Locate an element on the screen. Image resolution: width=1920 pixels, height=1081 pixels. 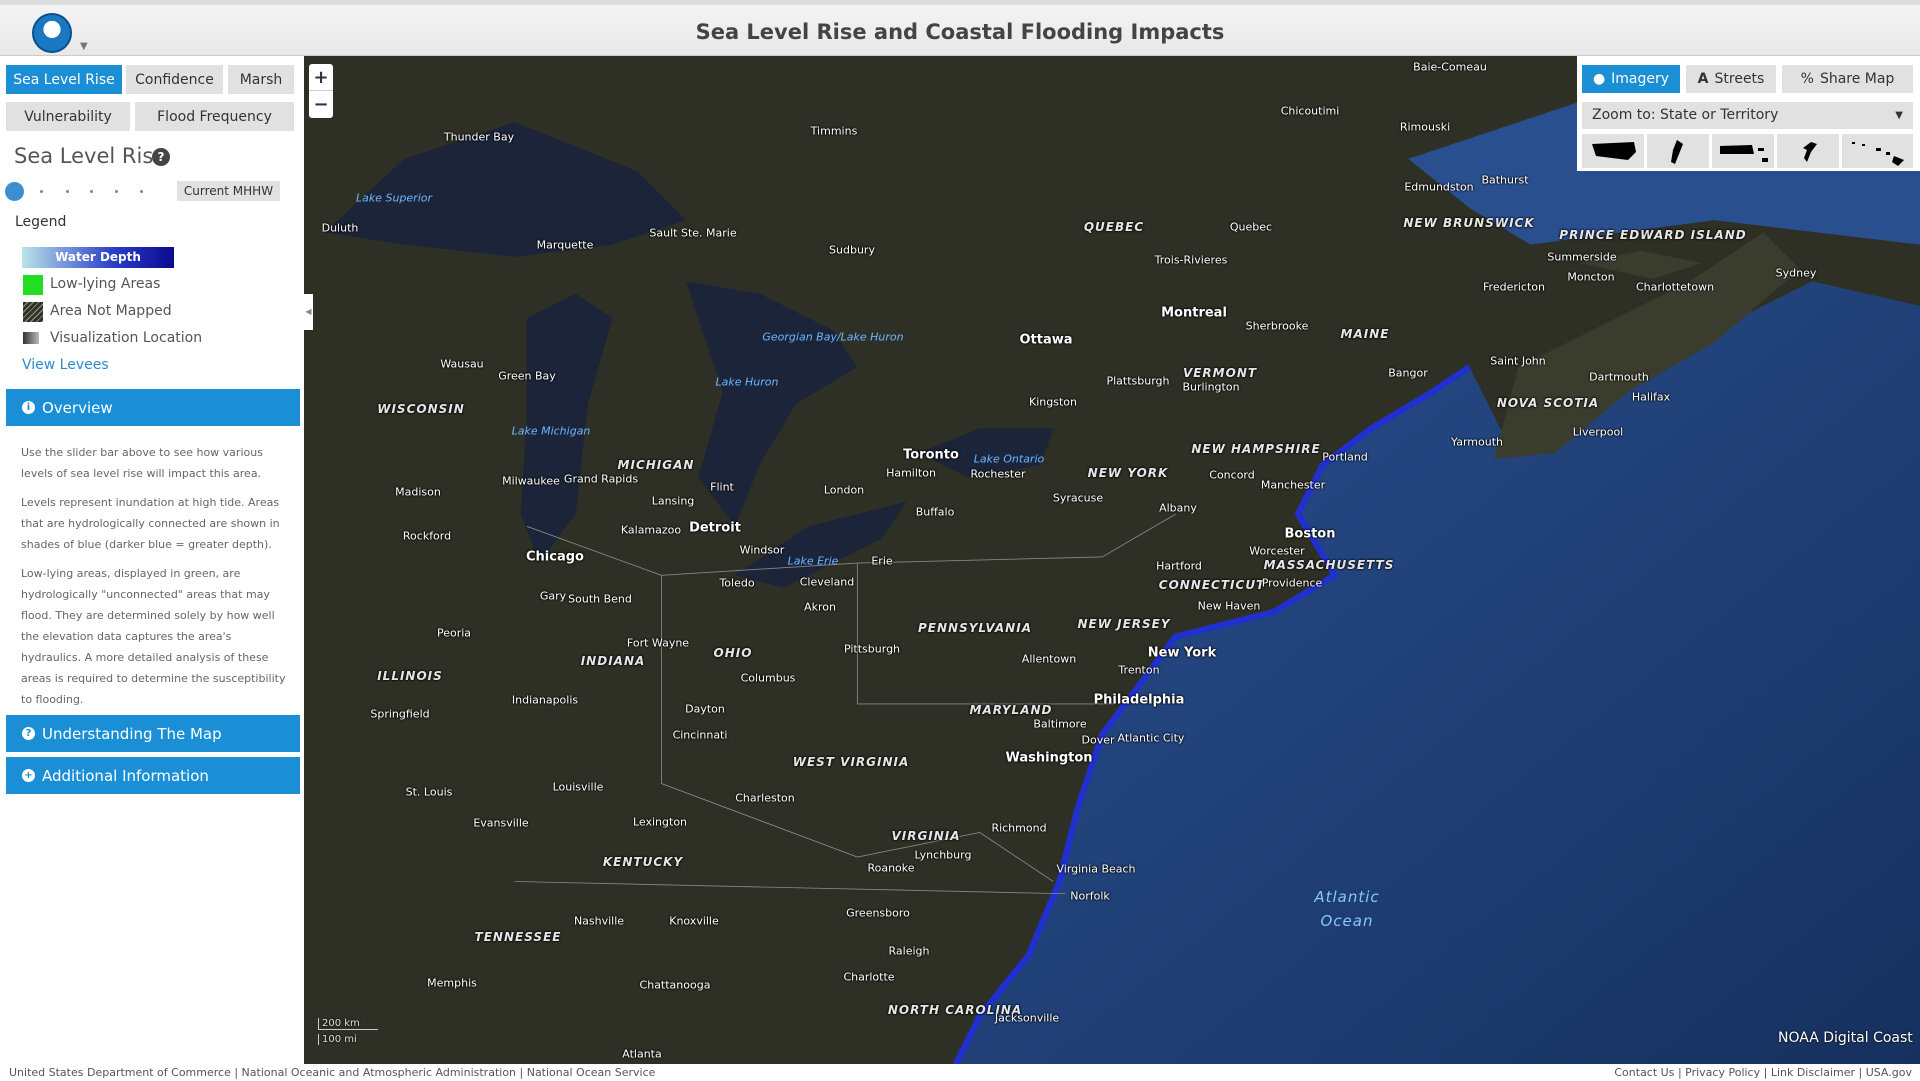
lake-michigan is located at coordinates (566, 428).